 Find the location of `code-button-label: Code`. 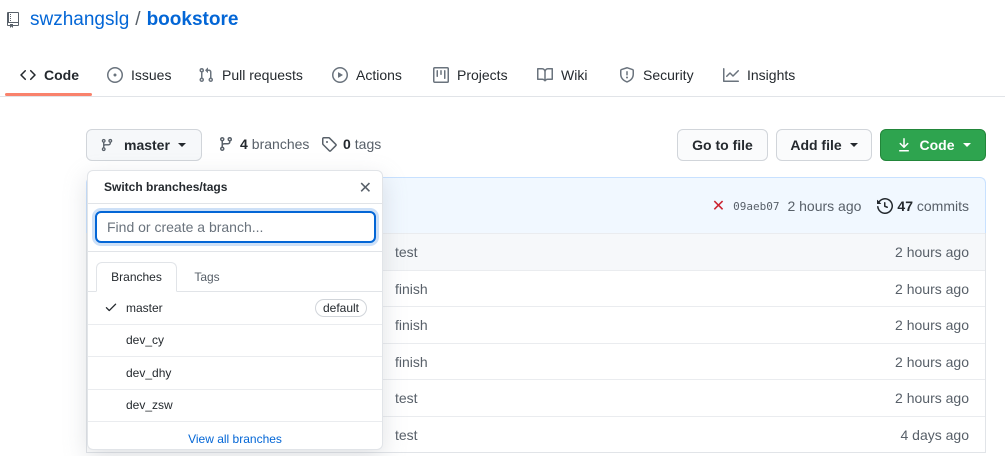

code-button-label: Code is located at coordinates (937, 145).